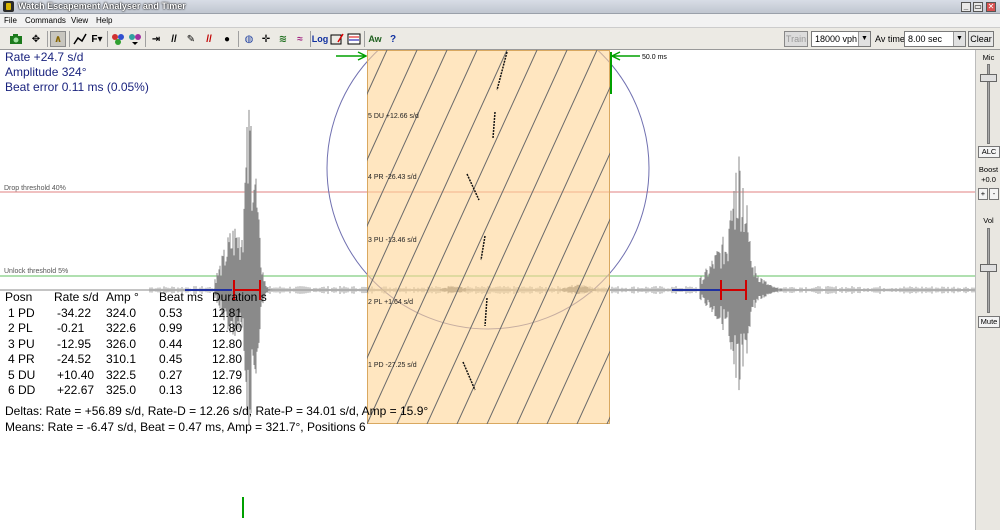  I want to click on band-position-label: 3 PU -13.46 s/d, so click(392, 240).